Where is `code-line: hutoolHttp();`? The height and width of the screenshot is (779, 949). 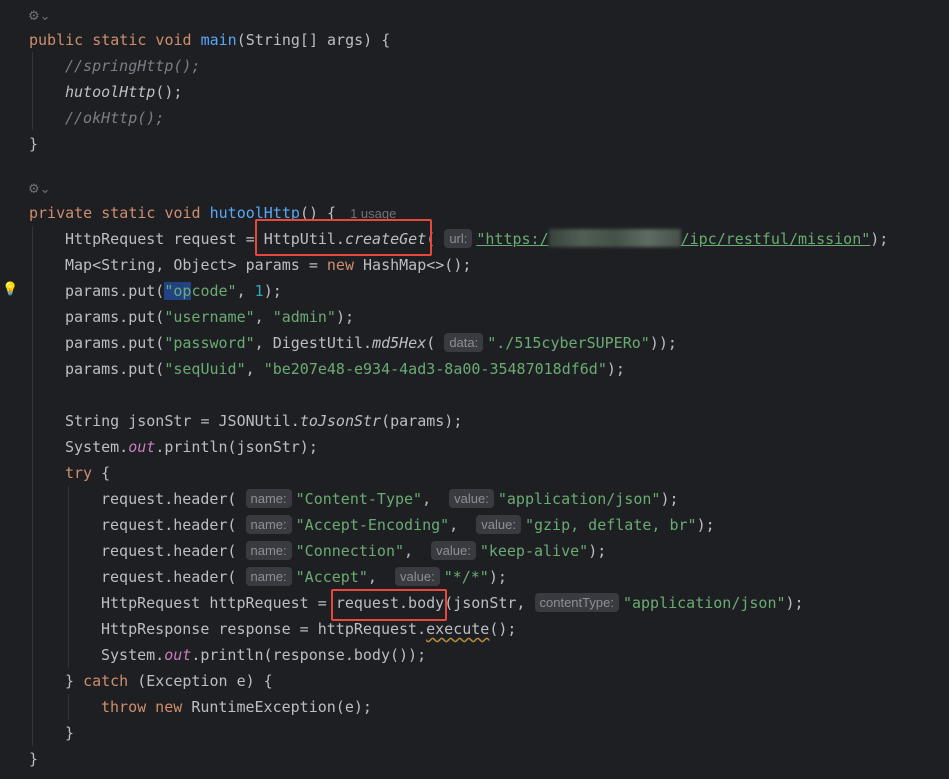
code-line: hutoolHttp(); is located at coordinates (123, 92).